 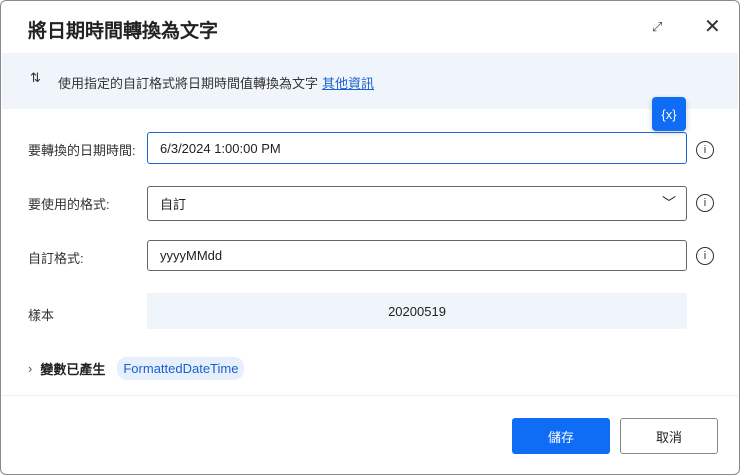 What do you see at coordinates (173, 204) in the screenshot?
I see `format-value: 自訂` at bounding box center [173, 204].